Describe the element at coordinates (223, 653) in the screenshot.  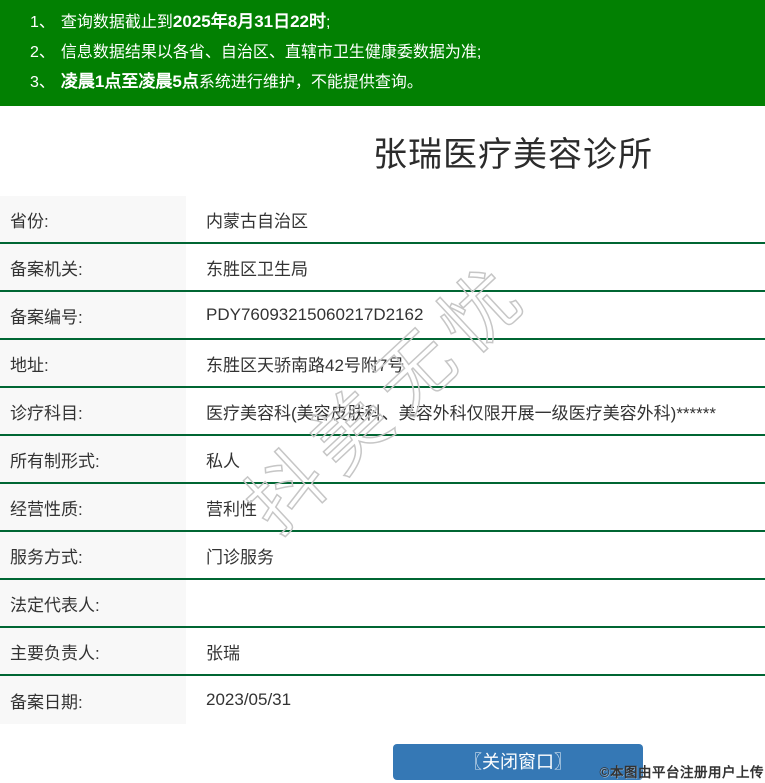
I see `field-value: 张瑞` at that location.